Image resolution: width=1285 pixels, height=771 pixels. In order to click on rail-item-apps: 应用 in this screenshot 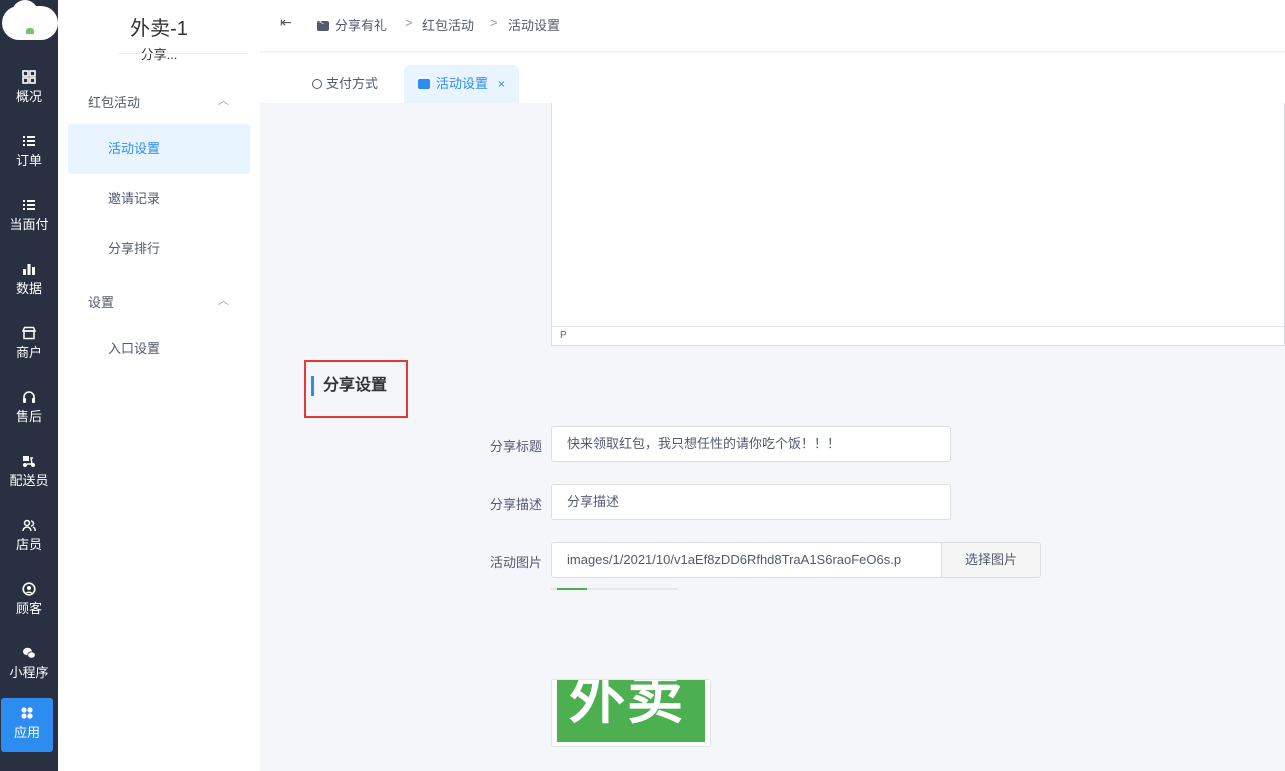, I will do `click(27, 725)`.